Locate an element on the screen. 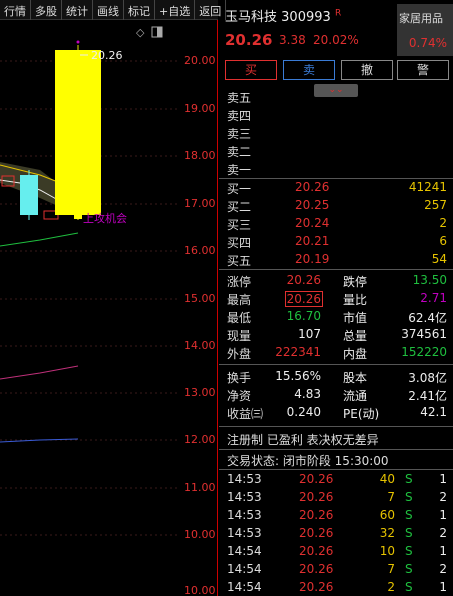  high-price-label: 20.26 is located at coordinates (107, 55).